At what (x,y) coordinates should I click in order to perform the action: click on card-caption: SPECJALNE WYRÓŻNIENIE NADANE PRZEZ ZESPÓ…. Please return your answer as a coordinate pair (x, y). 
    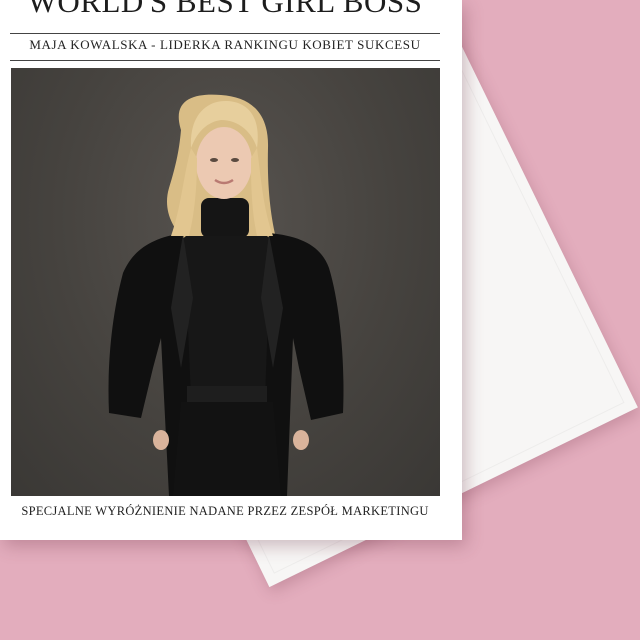
    Looking at the image, I should click on (225, 511).